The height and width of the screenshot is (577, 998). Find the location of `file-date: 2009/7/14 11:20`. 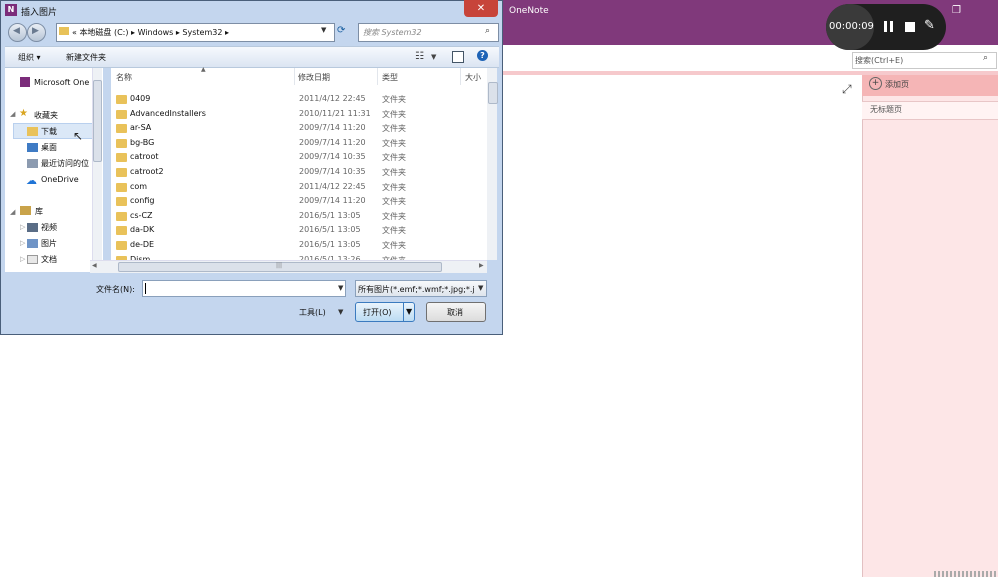

file-date: 2009/7/14 11:20 is located at coordinates (332, 201).